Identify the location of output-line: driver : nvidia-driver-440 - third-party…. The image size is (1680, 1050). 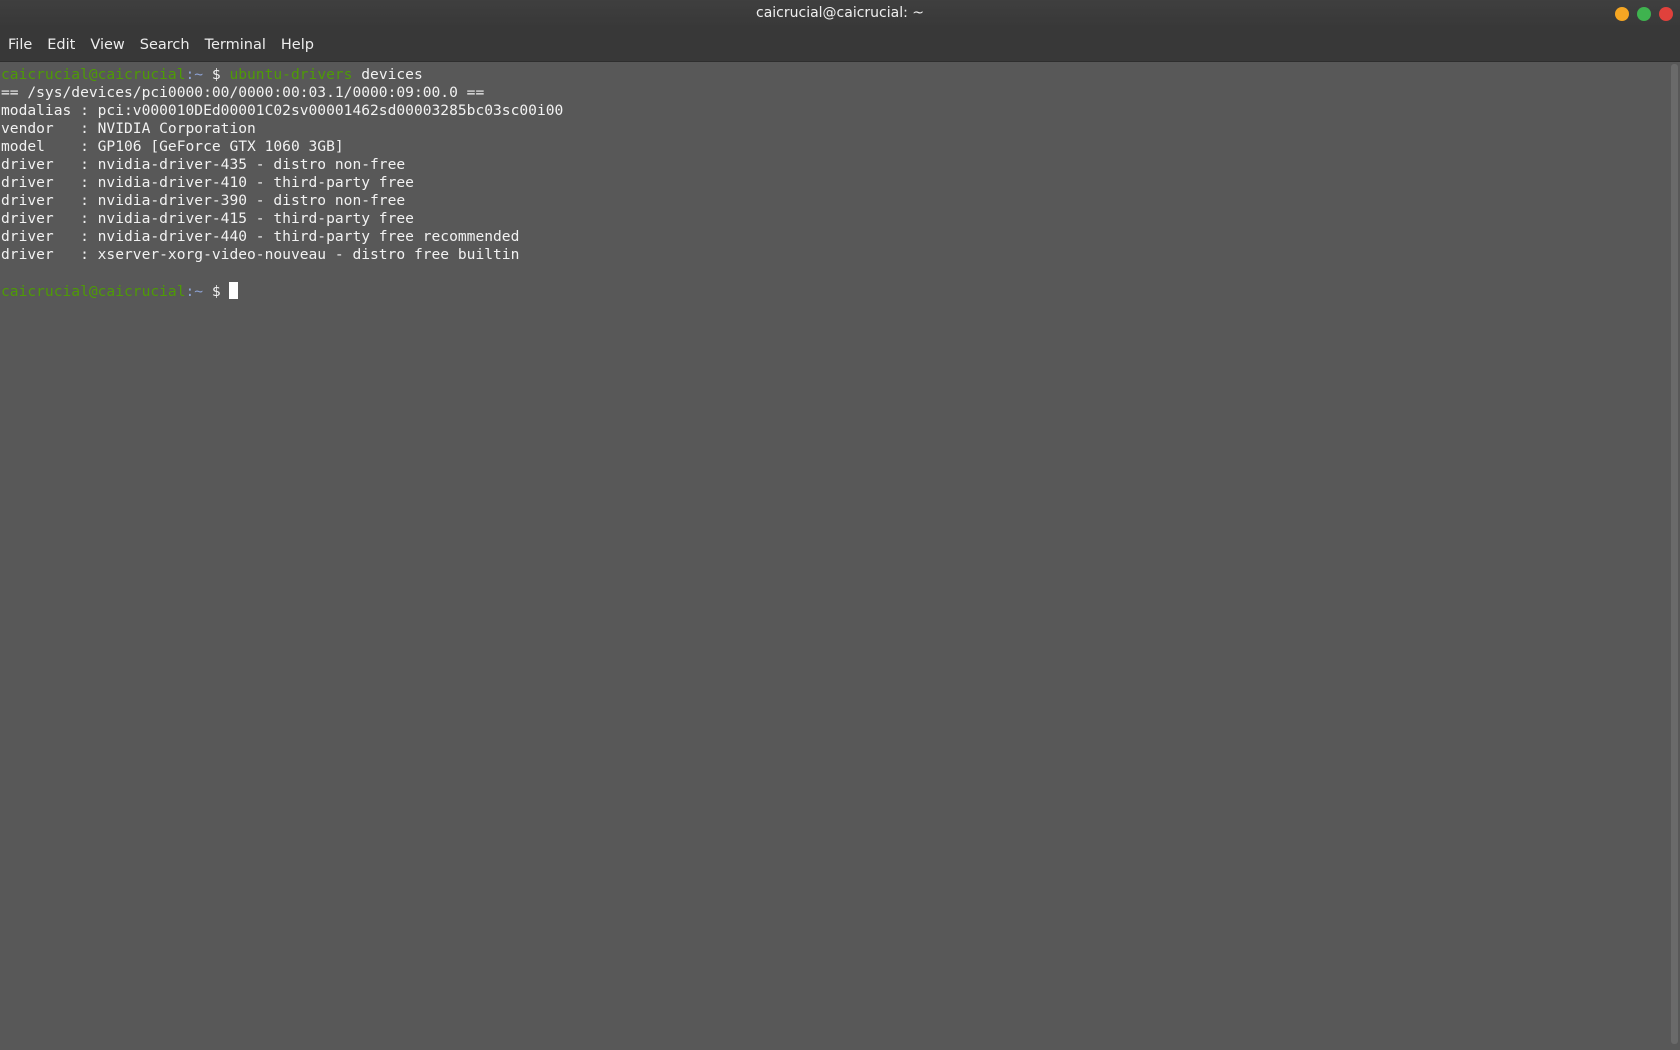
(260, 236).